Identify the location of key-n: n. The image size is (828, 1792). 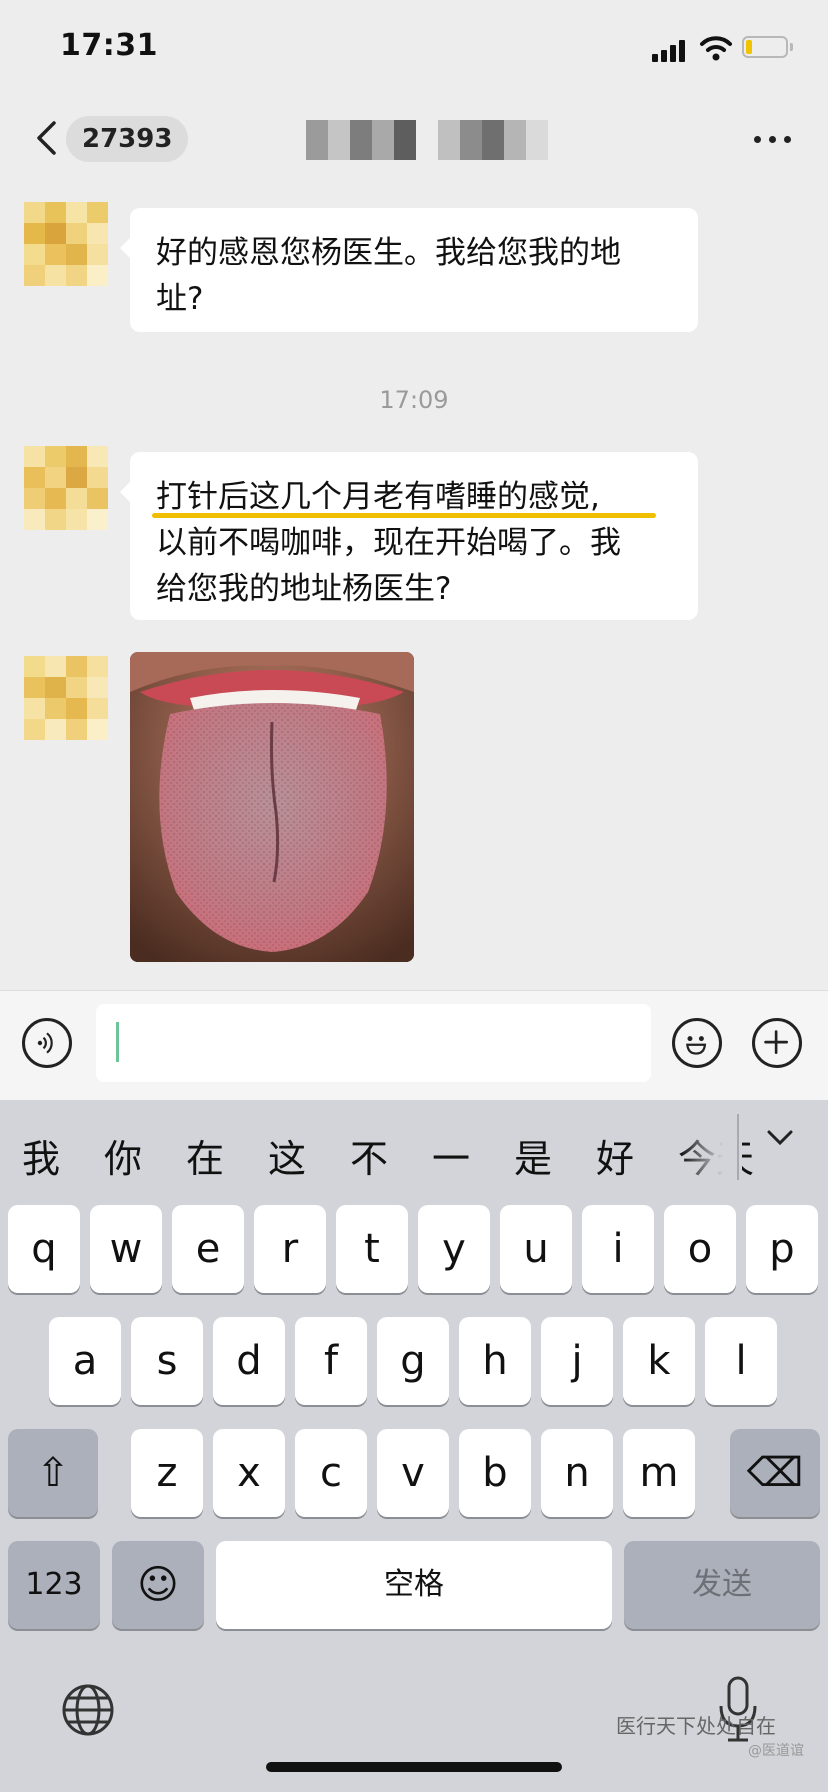
(577, 1473).